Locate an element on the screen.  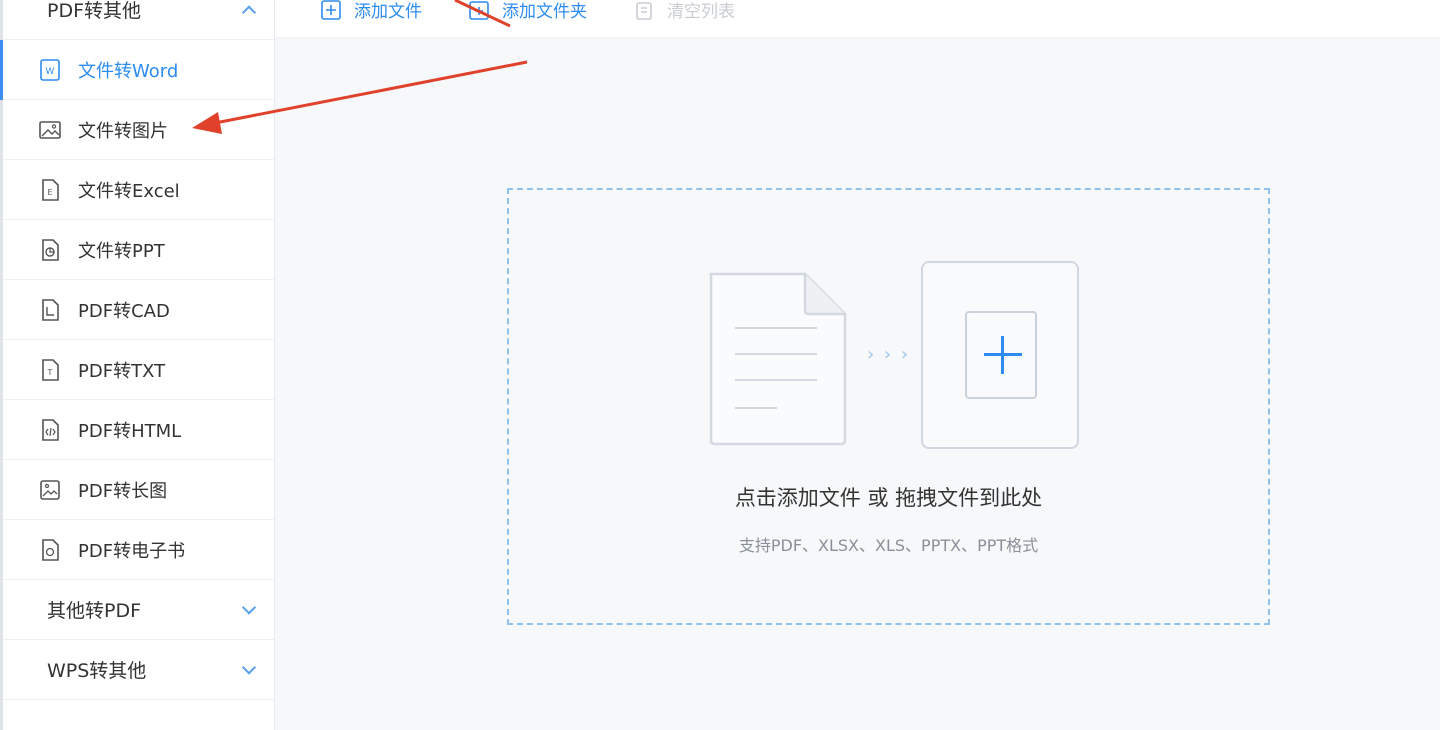
sidebar-item-pdf-to-txt: T PDF转TXT is located at coordinates (138, 370).